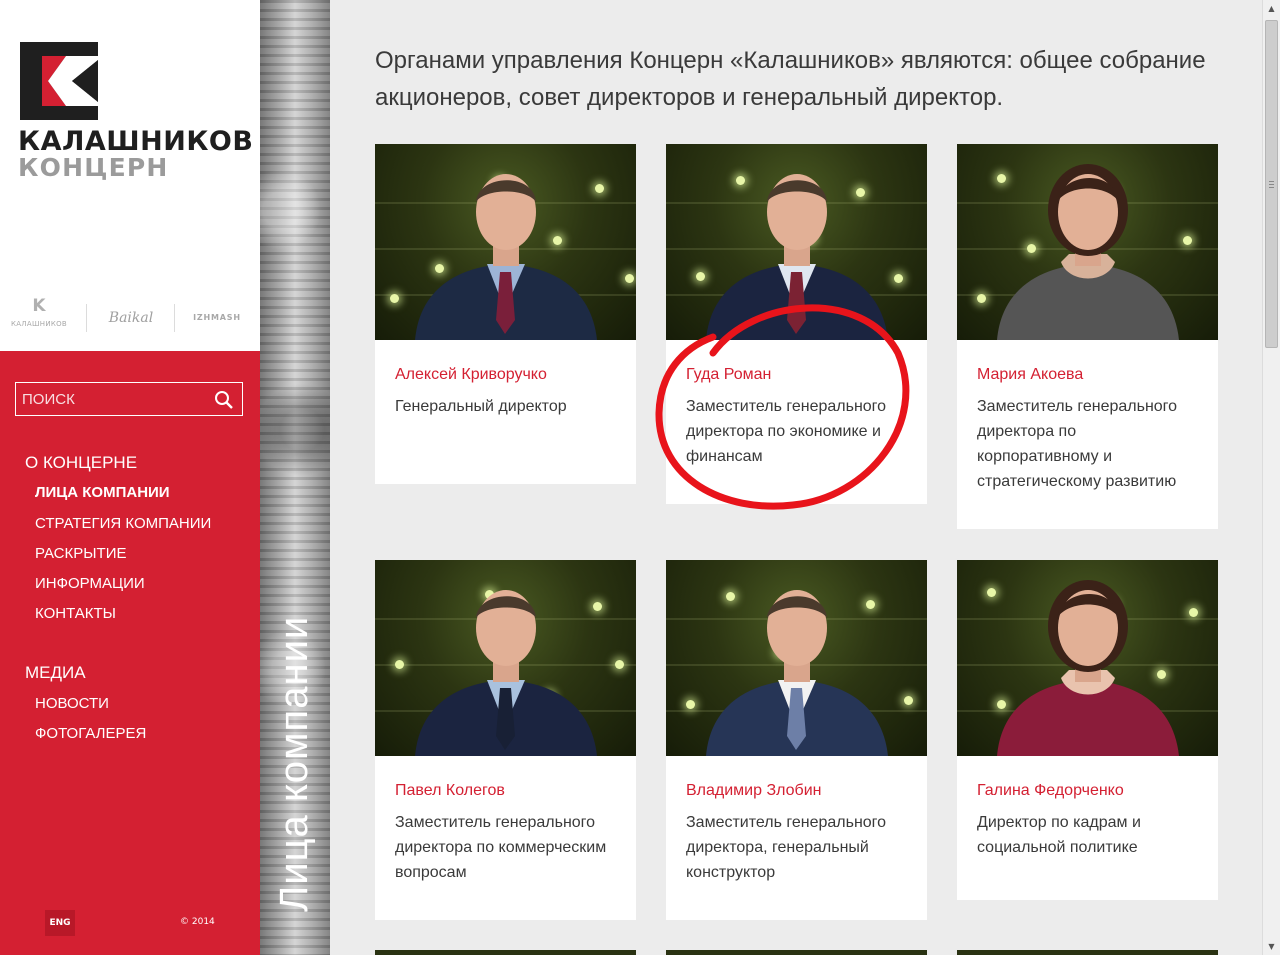  Describe the element at coordinates (39, 318) in the screenshot. I see `brand-kalashnikov: K КАЛАШНИКОВ` at that location.